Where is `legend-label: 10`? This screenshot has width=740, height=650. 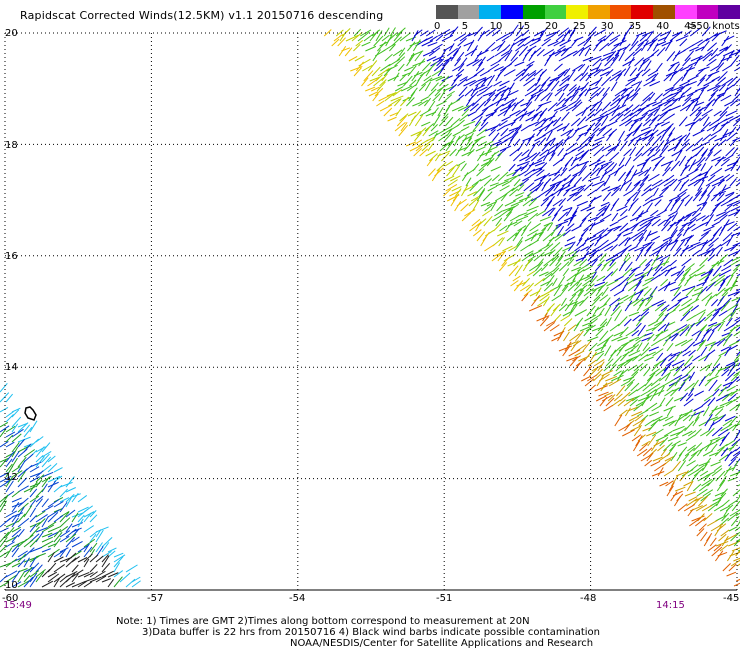
legend-label: 10 is located at coordinates (496, 26).